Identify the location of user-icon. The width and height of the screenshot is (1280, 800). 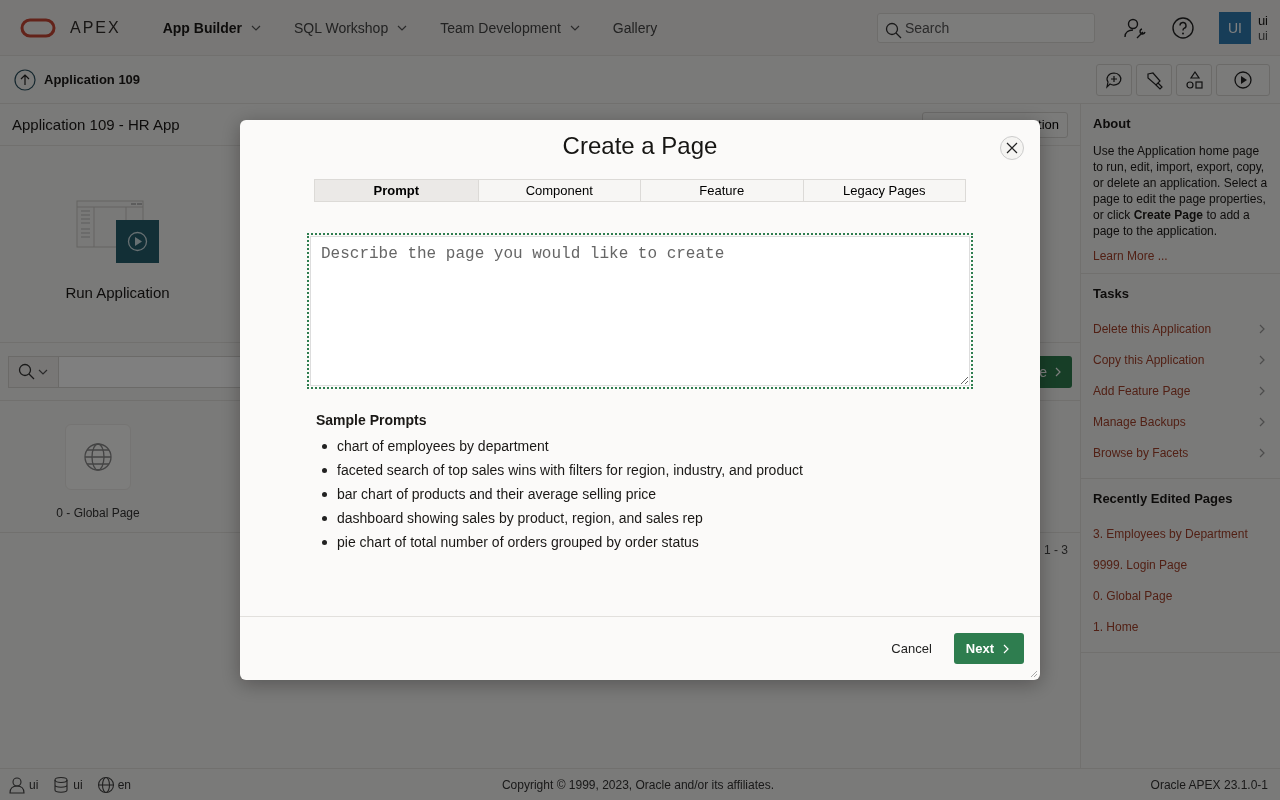
(17, 784).